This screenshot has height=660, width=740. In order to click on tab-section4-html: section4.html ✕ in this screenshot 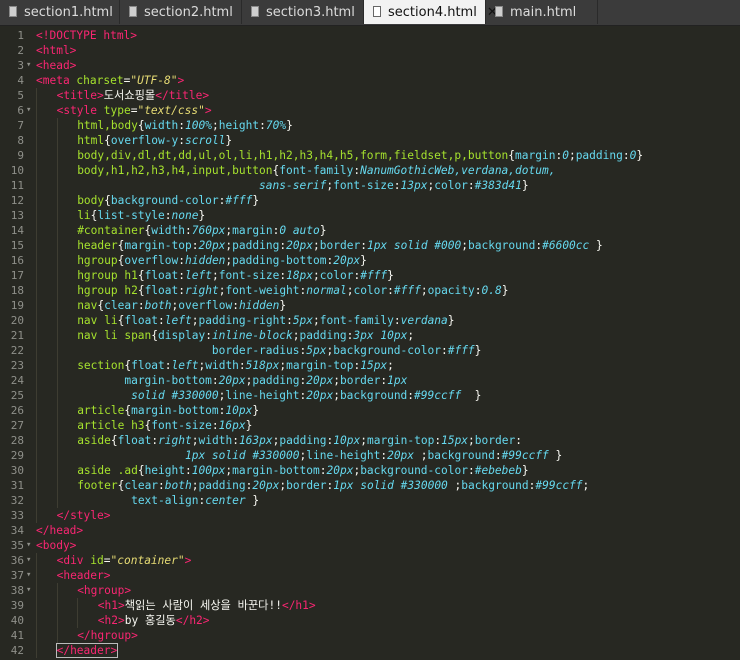, I will do `click(431, 12)`.